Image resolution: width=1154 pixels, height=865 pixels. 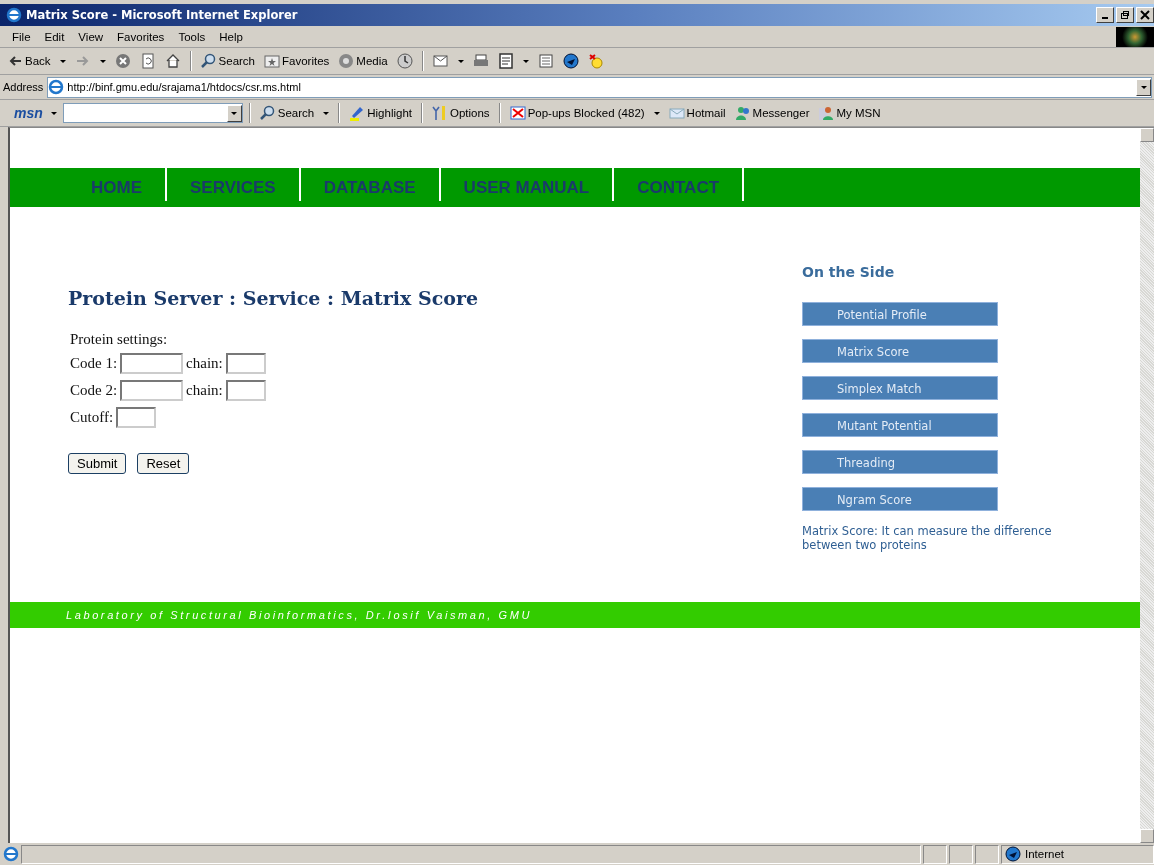 I want to click on sidebar-title: On the Side, so click(x=849, y=272).